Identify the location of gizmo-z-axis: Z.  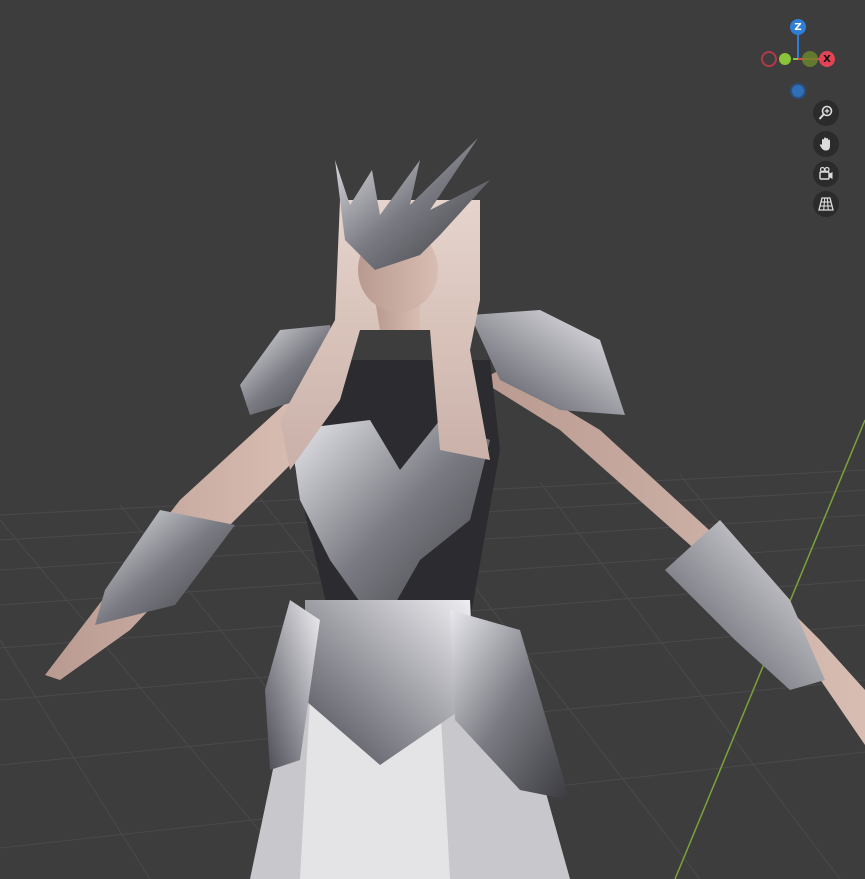
(798, 27).